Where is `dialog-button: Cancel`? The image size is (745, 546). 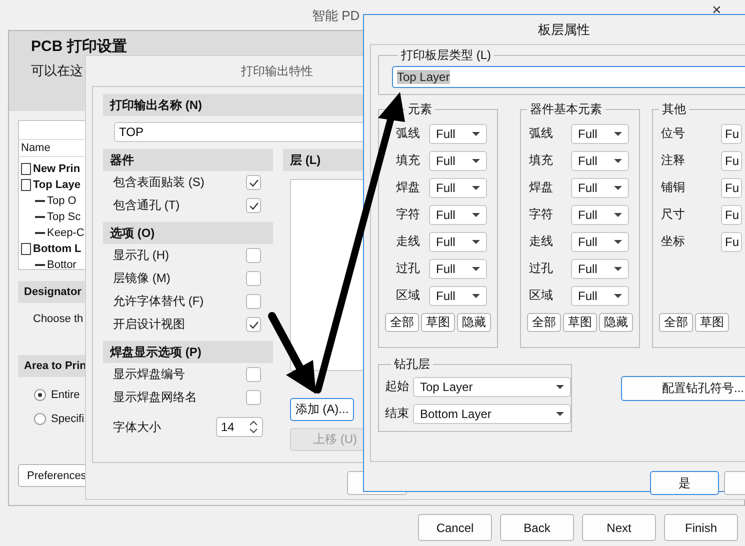 dialog-button: Cancel is located at coordinates (455, 527).